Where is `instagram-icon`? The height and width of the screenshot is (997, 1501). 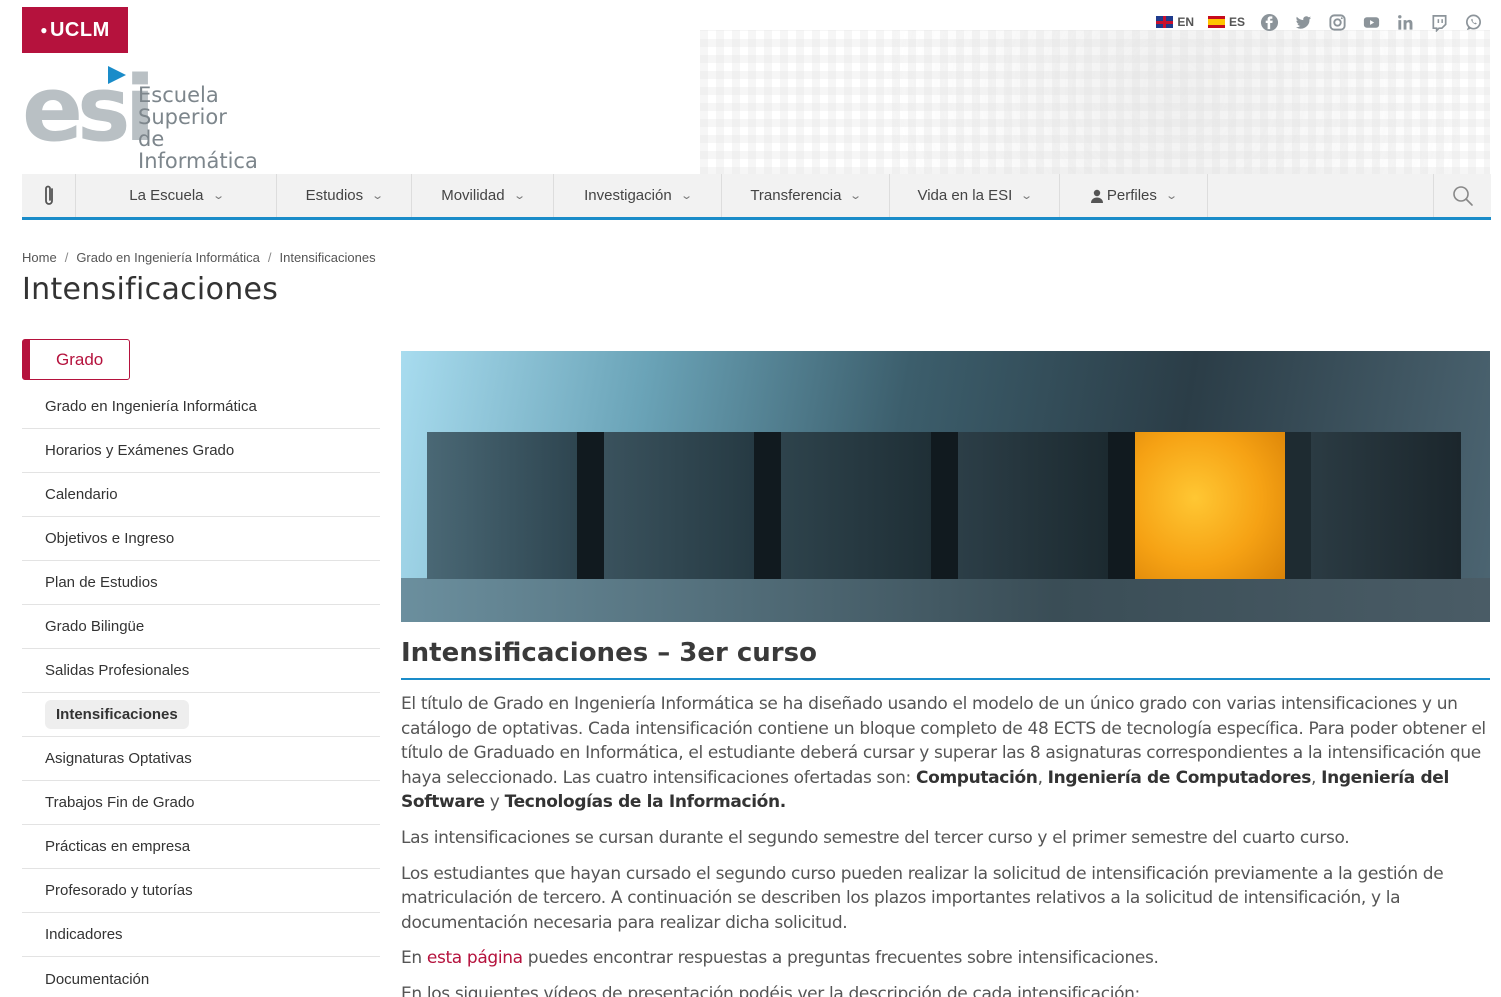
instagram-icon is located at coordinates (1337, 22).